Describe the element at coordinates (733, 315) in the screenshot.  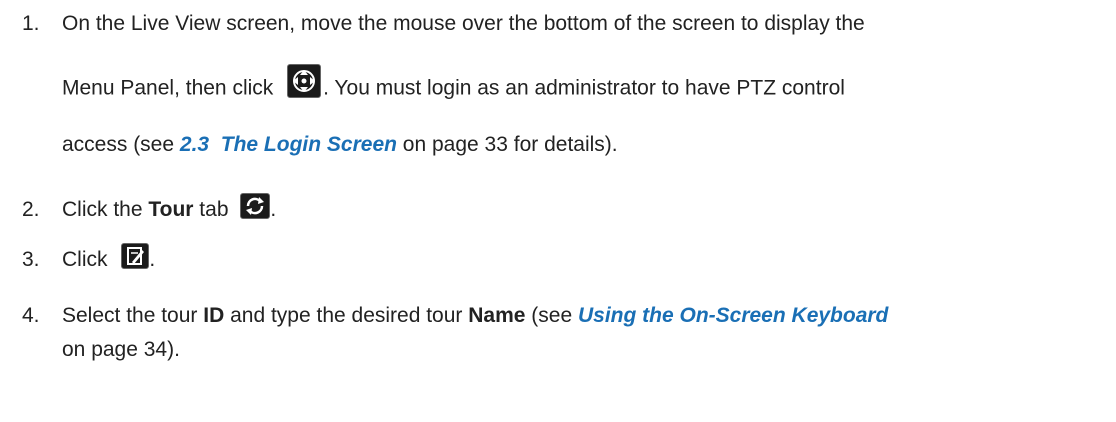
I see `keyboard-link: Using the On-Screen Keyboard` at that location.